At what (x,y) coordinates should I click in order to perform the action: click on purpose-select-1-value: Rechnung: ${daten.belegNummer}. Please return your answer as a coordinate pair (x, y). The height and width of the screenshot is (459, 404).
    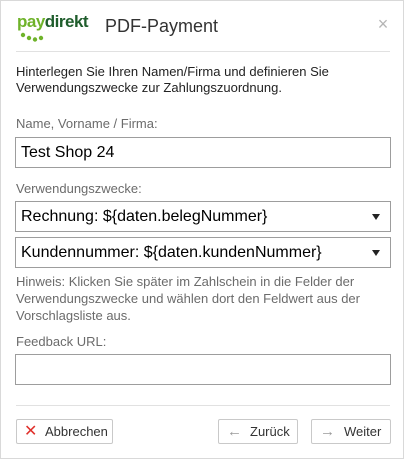
    Looking at the image, I should click on (144, 216).